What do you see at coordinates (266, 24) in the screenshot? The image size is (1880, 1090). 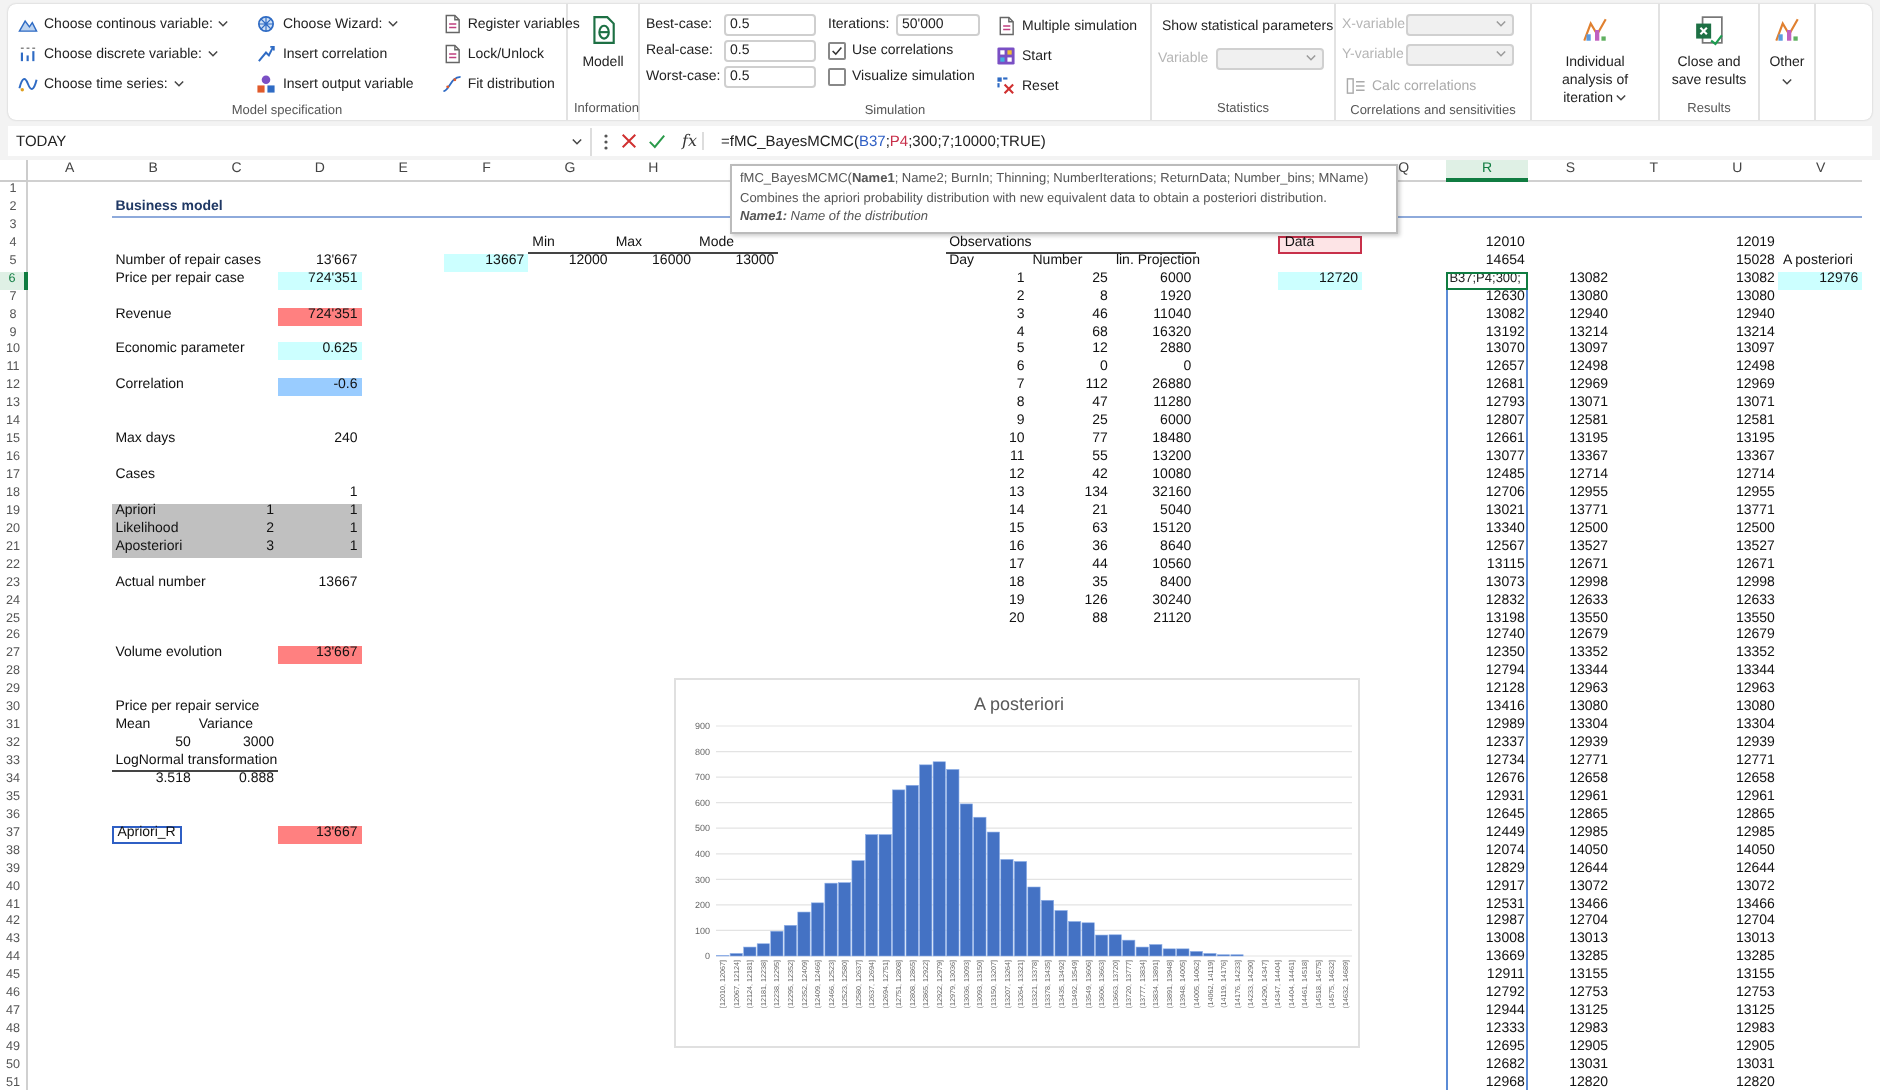 I see `wheel-icon` at bounding box center [266, 24].